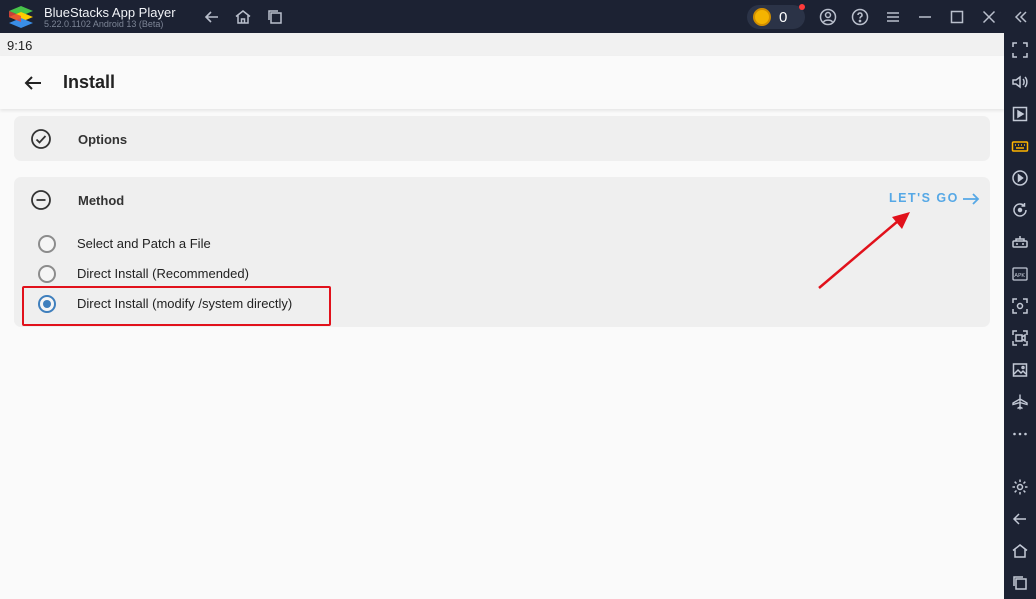  I want to click on settings-icon, so click(1020, 487).